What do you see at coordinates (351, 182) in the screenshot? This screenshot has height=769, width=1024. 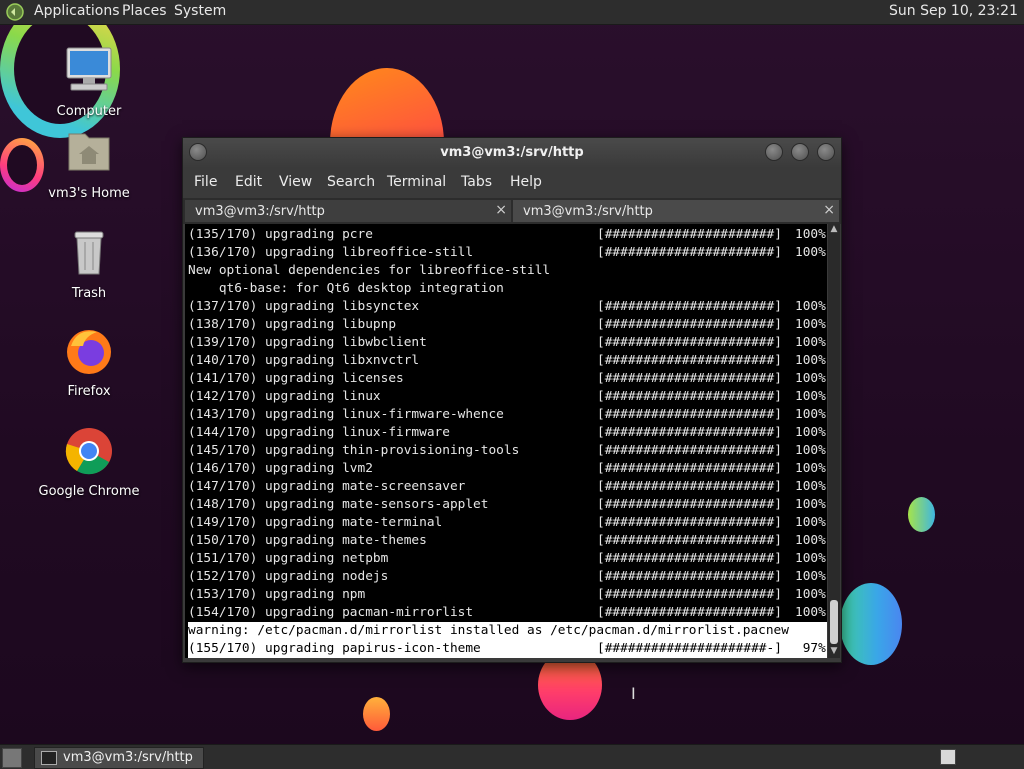 I see `menu-search: Search` at bounding box center [351, 182].